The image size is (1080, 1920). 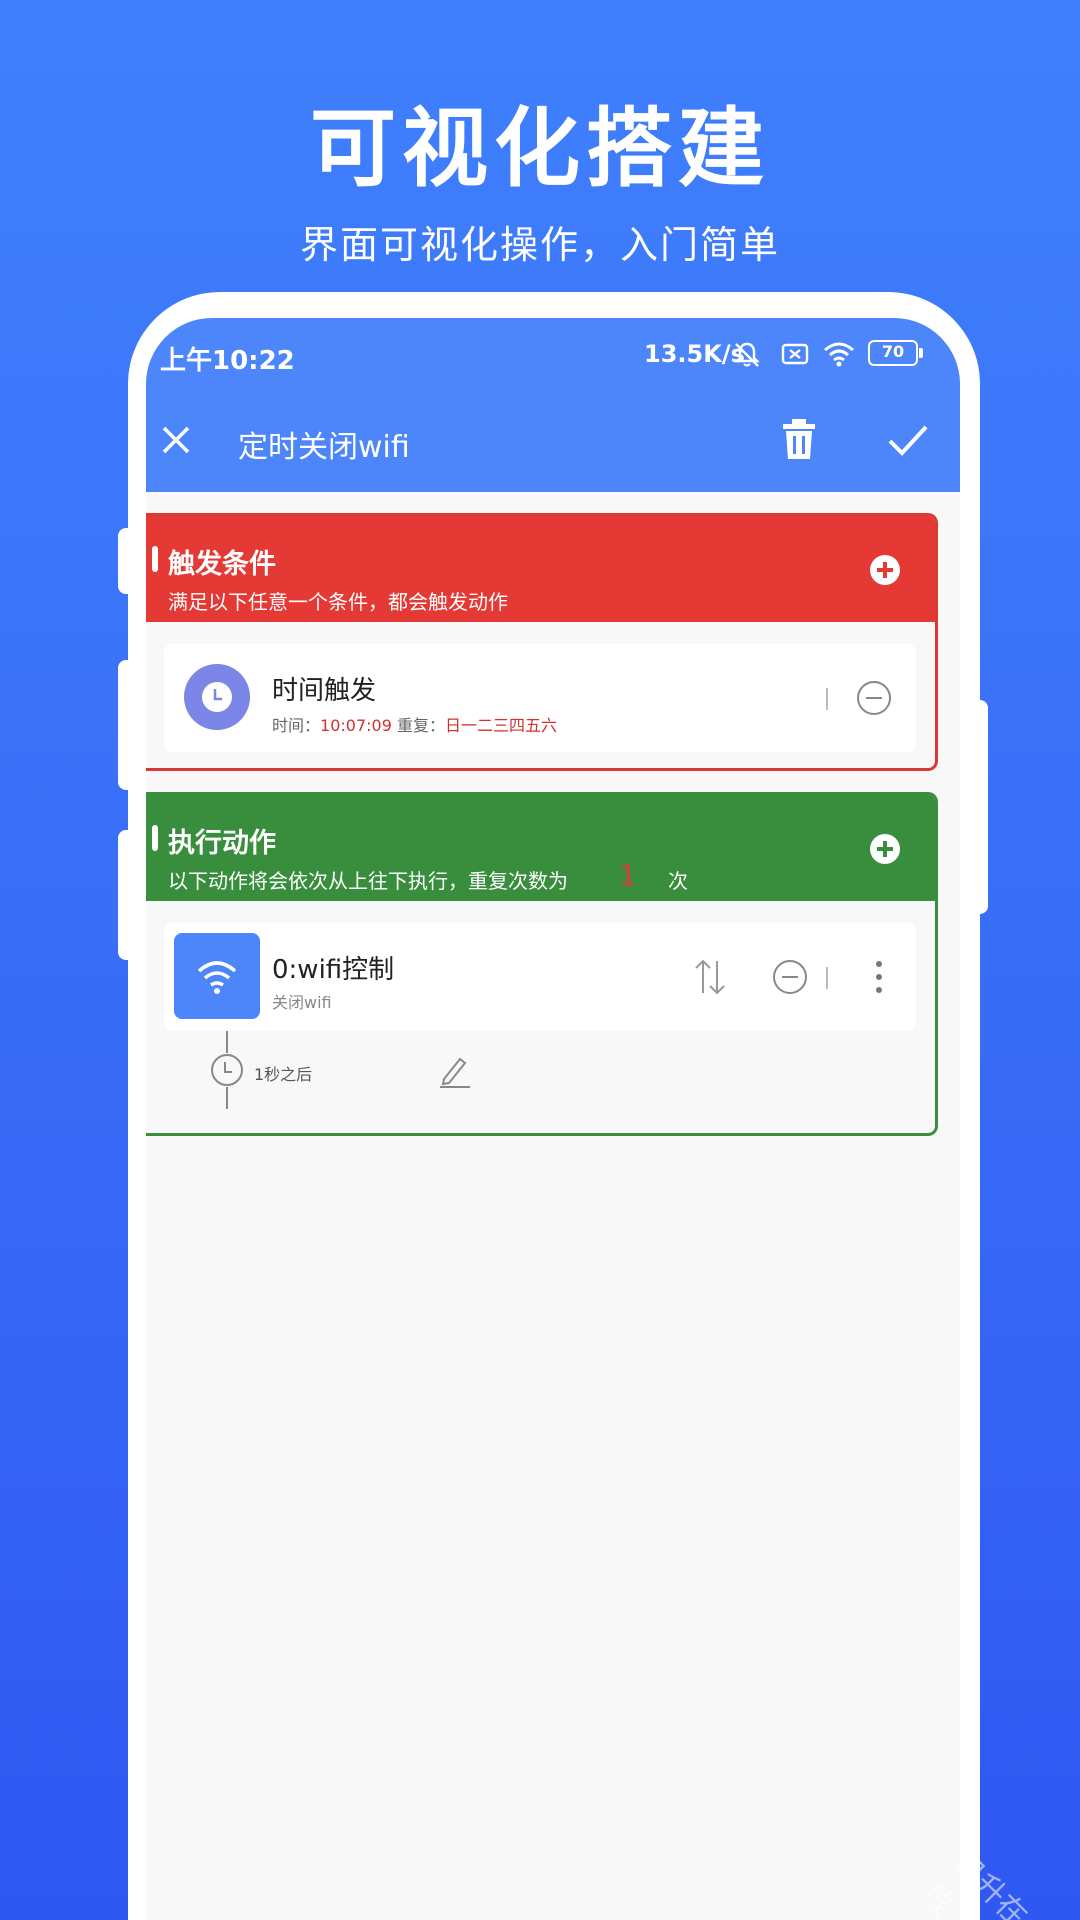 What do you see at coordinates (540, 698) in the screenshot?
I see `trigger-item-card: 时间触发 时间：10:07:09 重复：日一二三四五六` at bounding box center [540, 698].